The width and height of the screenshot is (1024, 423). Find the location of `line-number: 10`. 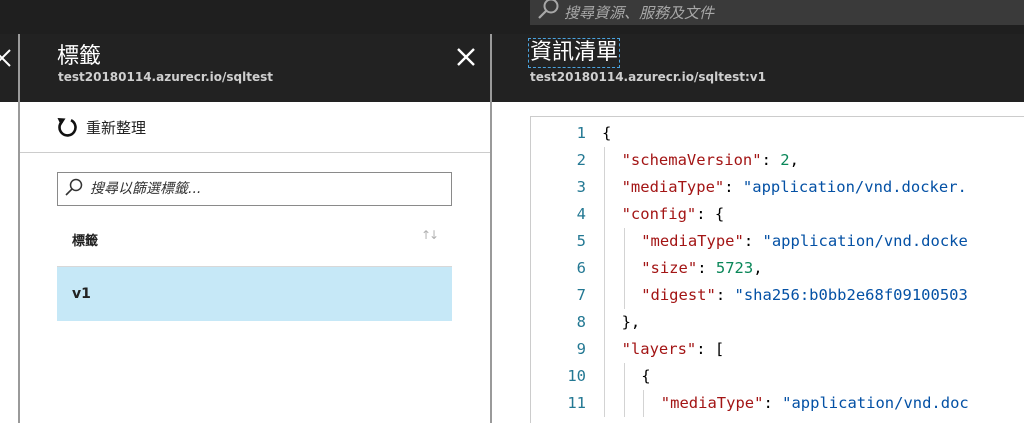

line-number: 10 is located at coordinates (576, 376).